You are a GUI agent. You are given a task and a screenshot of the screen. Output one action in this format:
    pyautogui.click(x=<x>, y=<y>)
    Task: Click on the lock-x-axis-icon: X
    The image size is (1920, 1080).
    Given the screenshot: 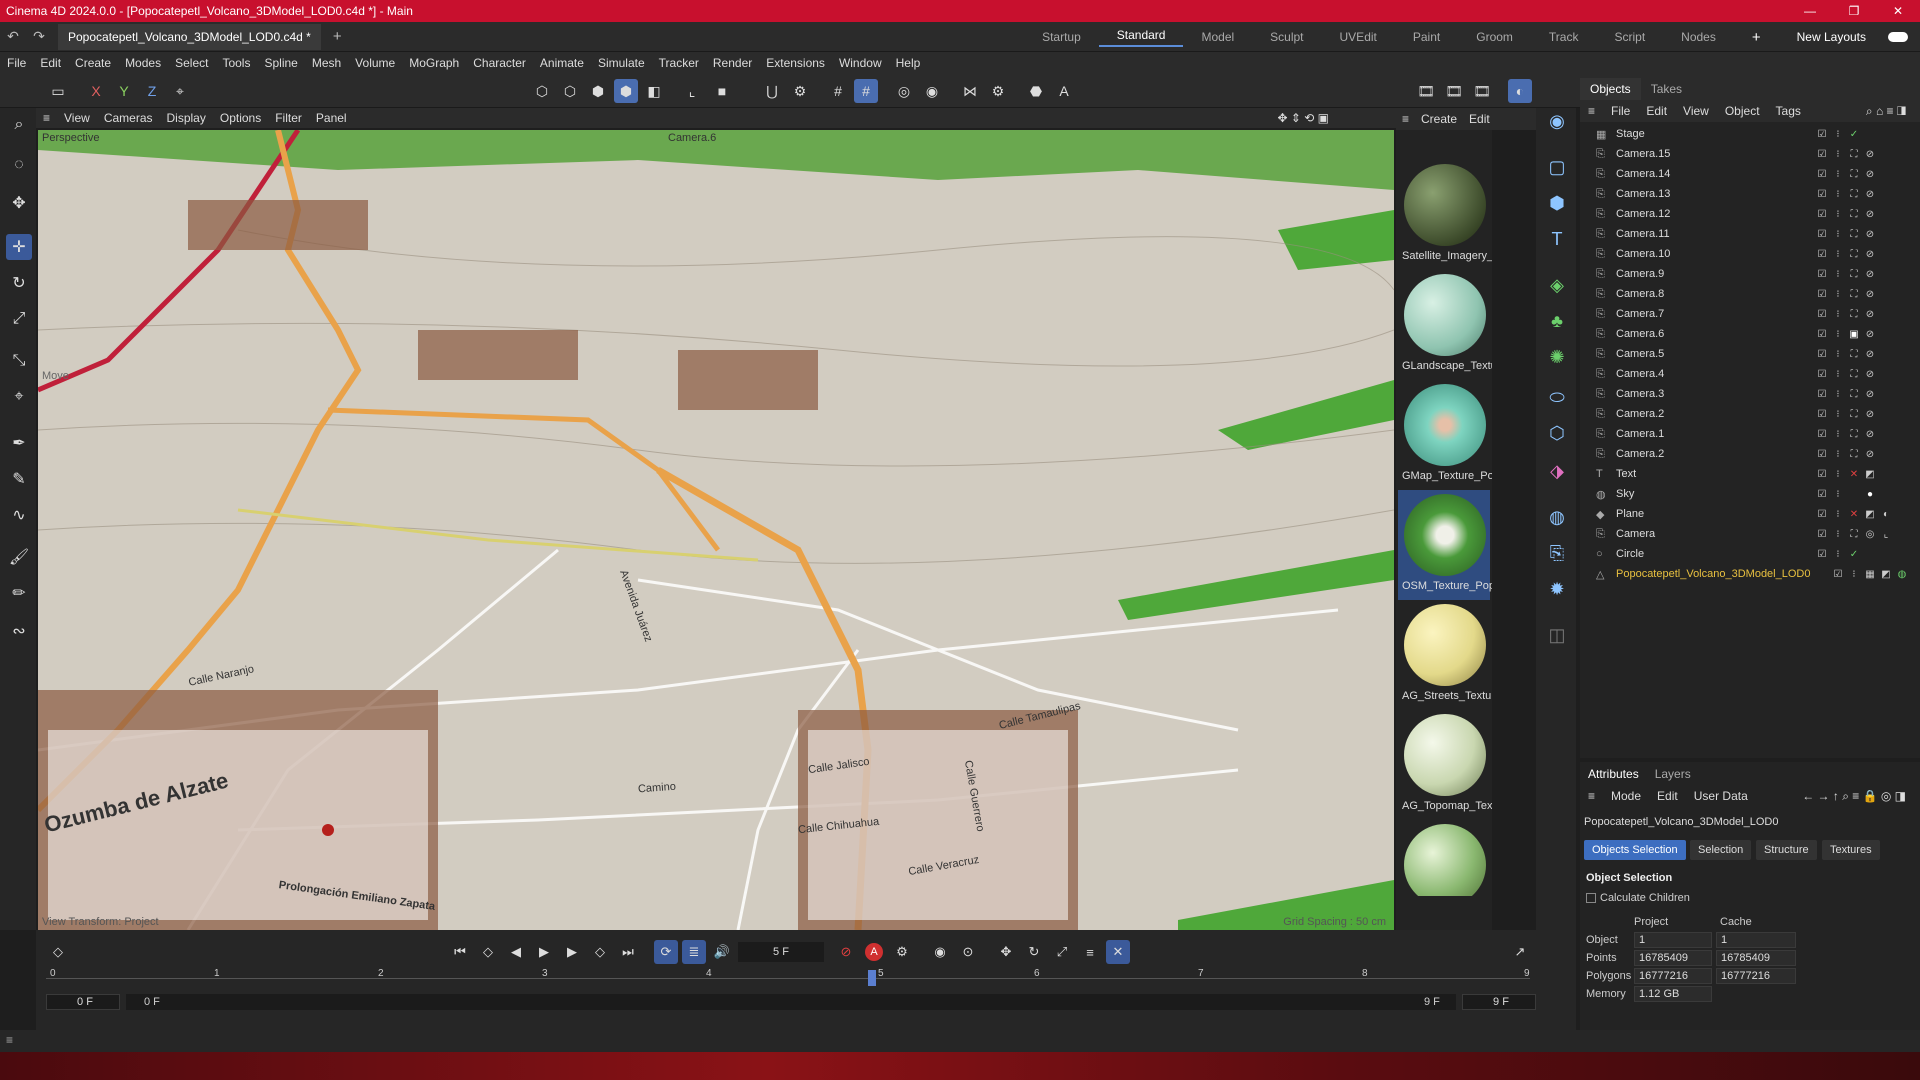 What is the action you would take?
    pyautogui.click(x=96, y=91)
    